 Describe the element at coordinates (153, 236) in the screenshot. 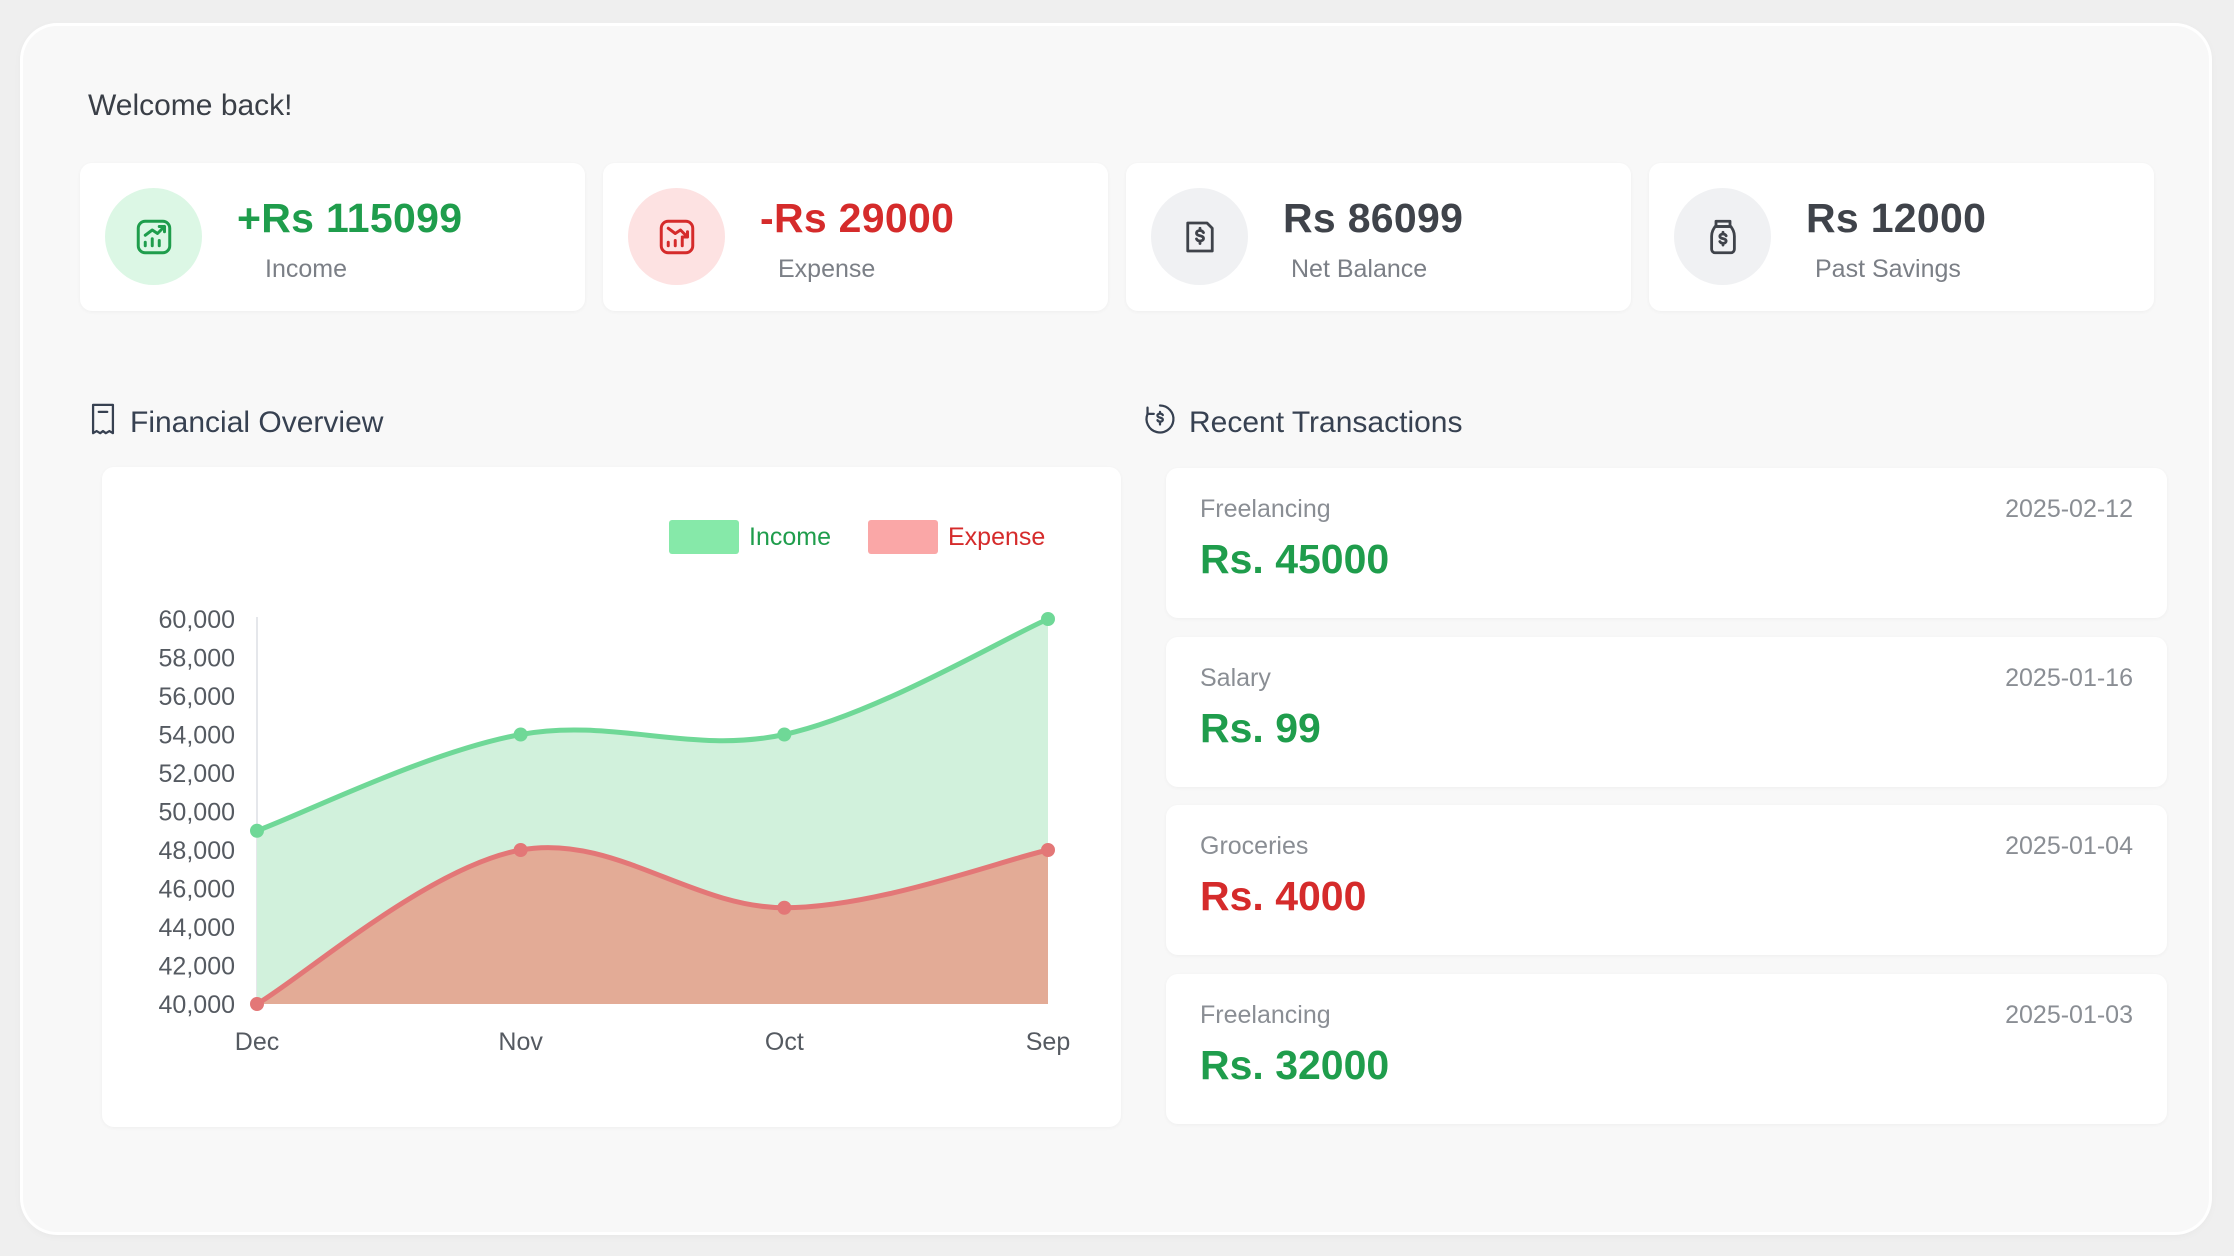

I see `chart-up-icon` at that location.